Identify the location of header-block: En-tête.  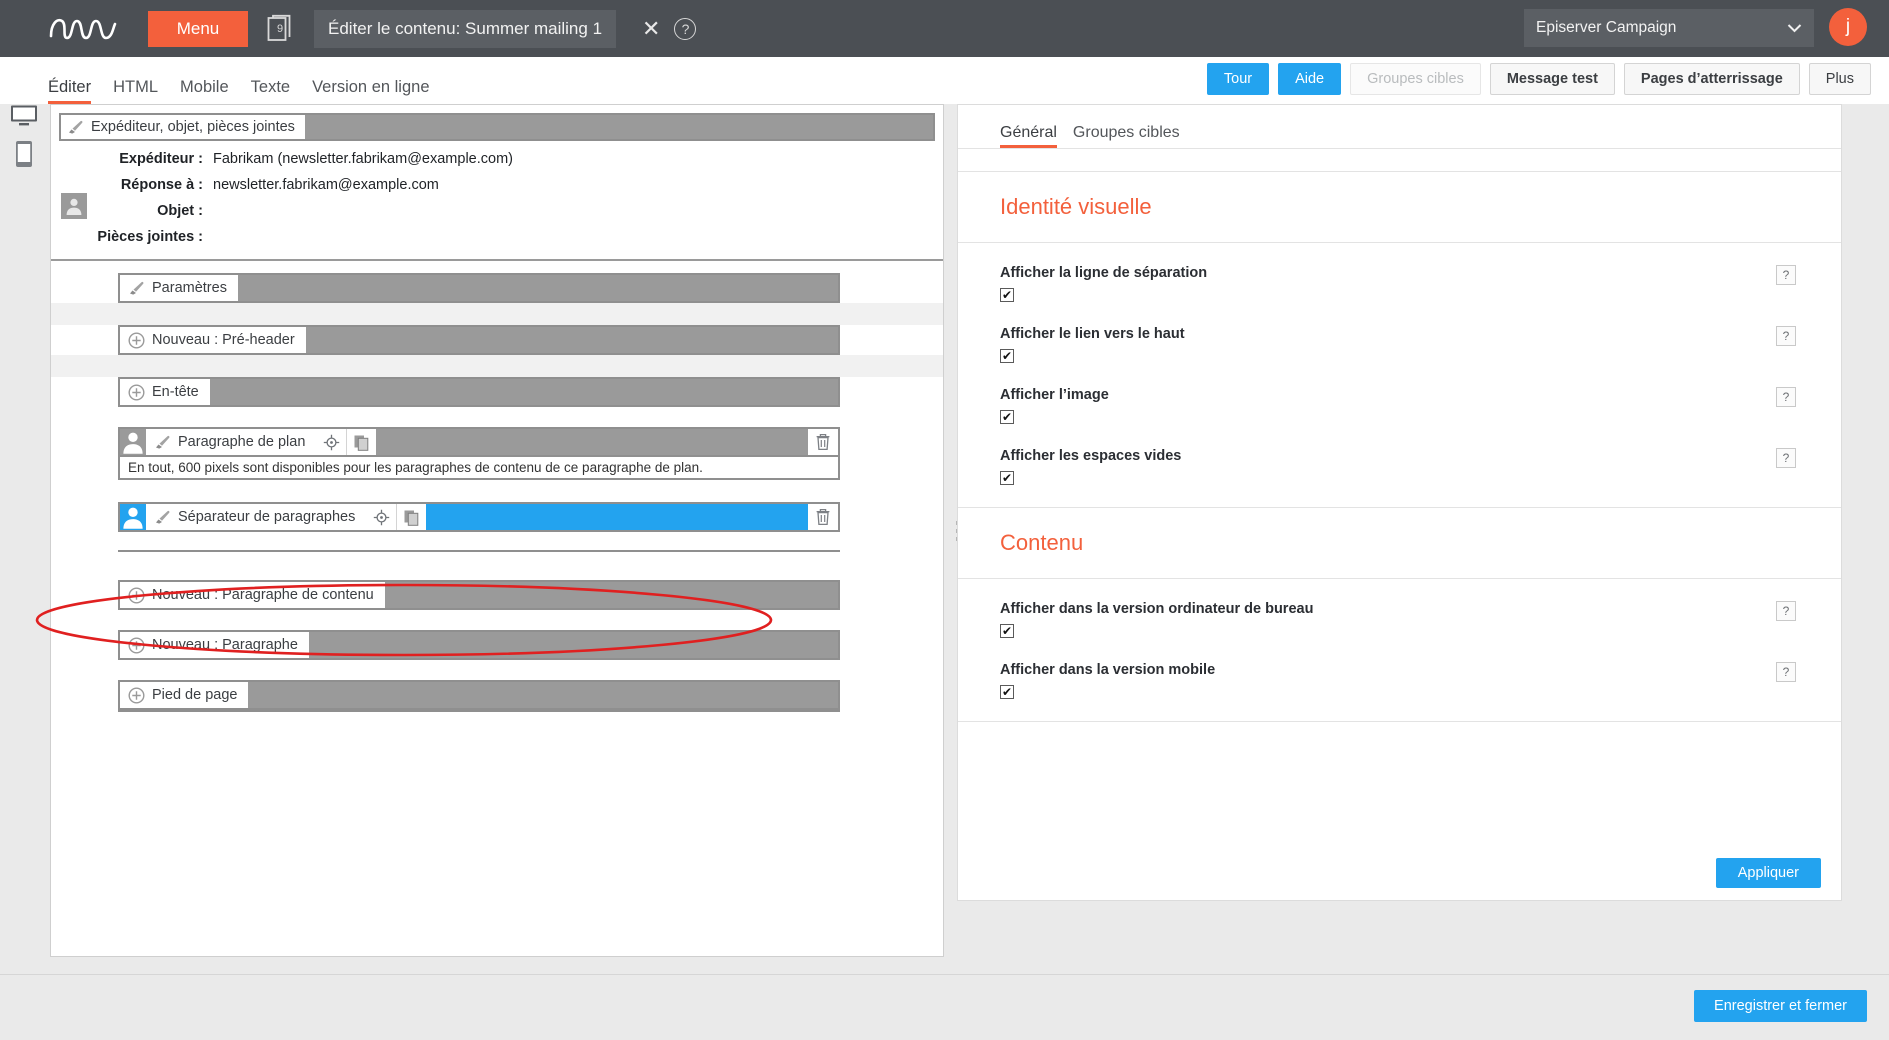
(479, 392).